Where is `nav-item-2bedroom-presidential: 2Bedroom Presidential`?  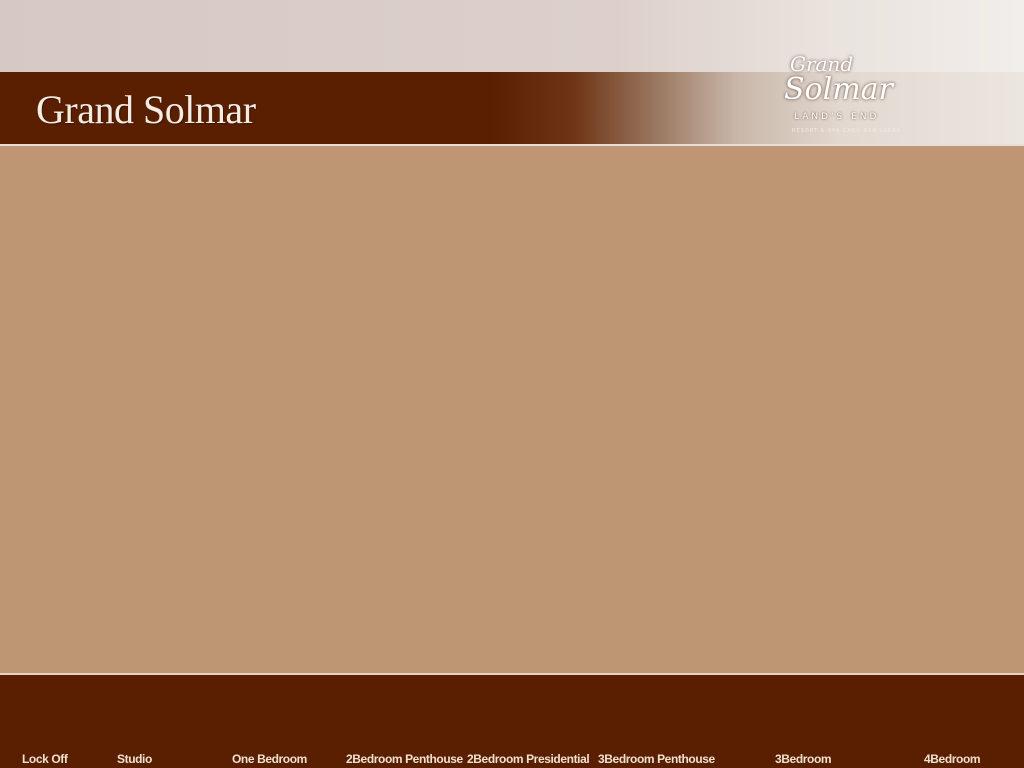 nav-item-2bedroom-presidential: 2Bedroom Presidential is located at coordinates (528, 759).